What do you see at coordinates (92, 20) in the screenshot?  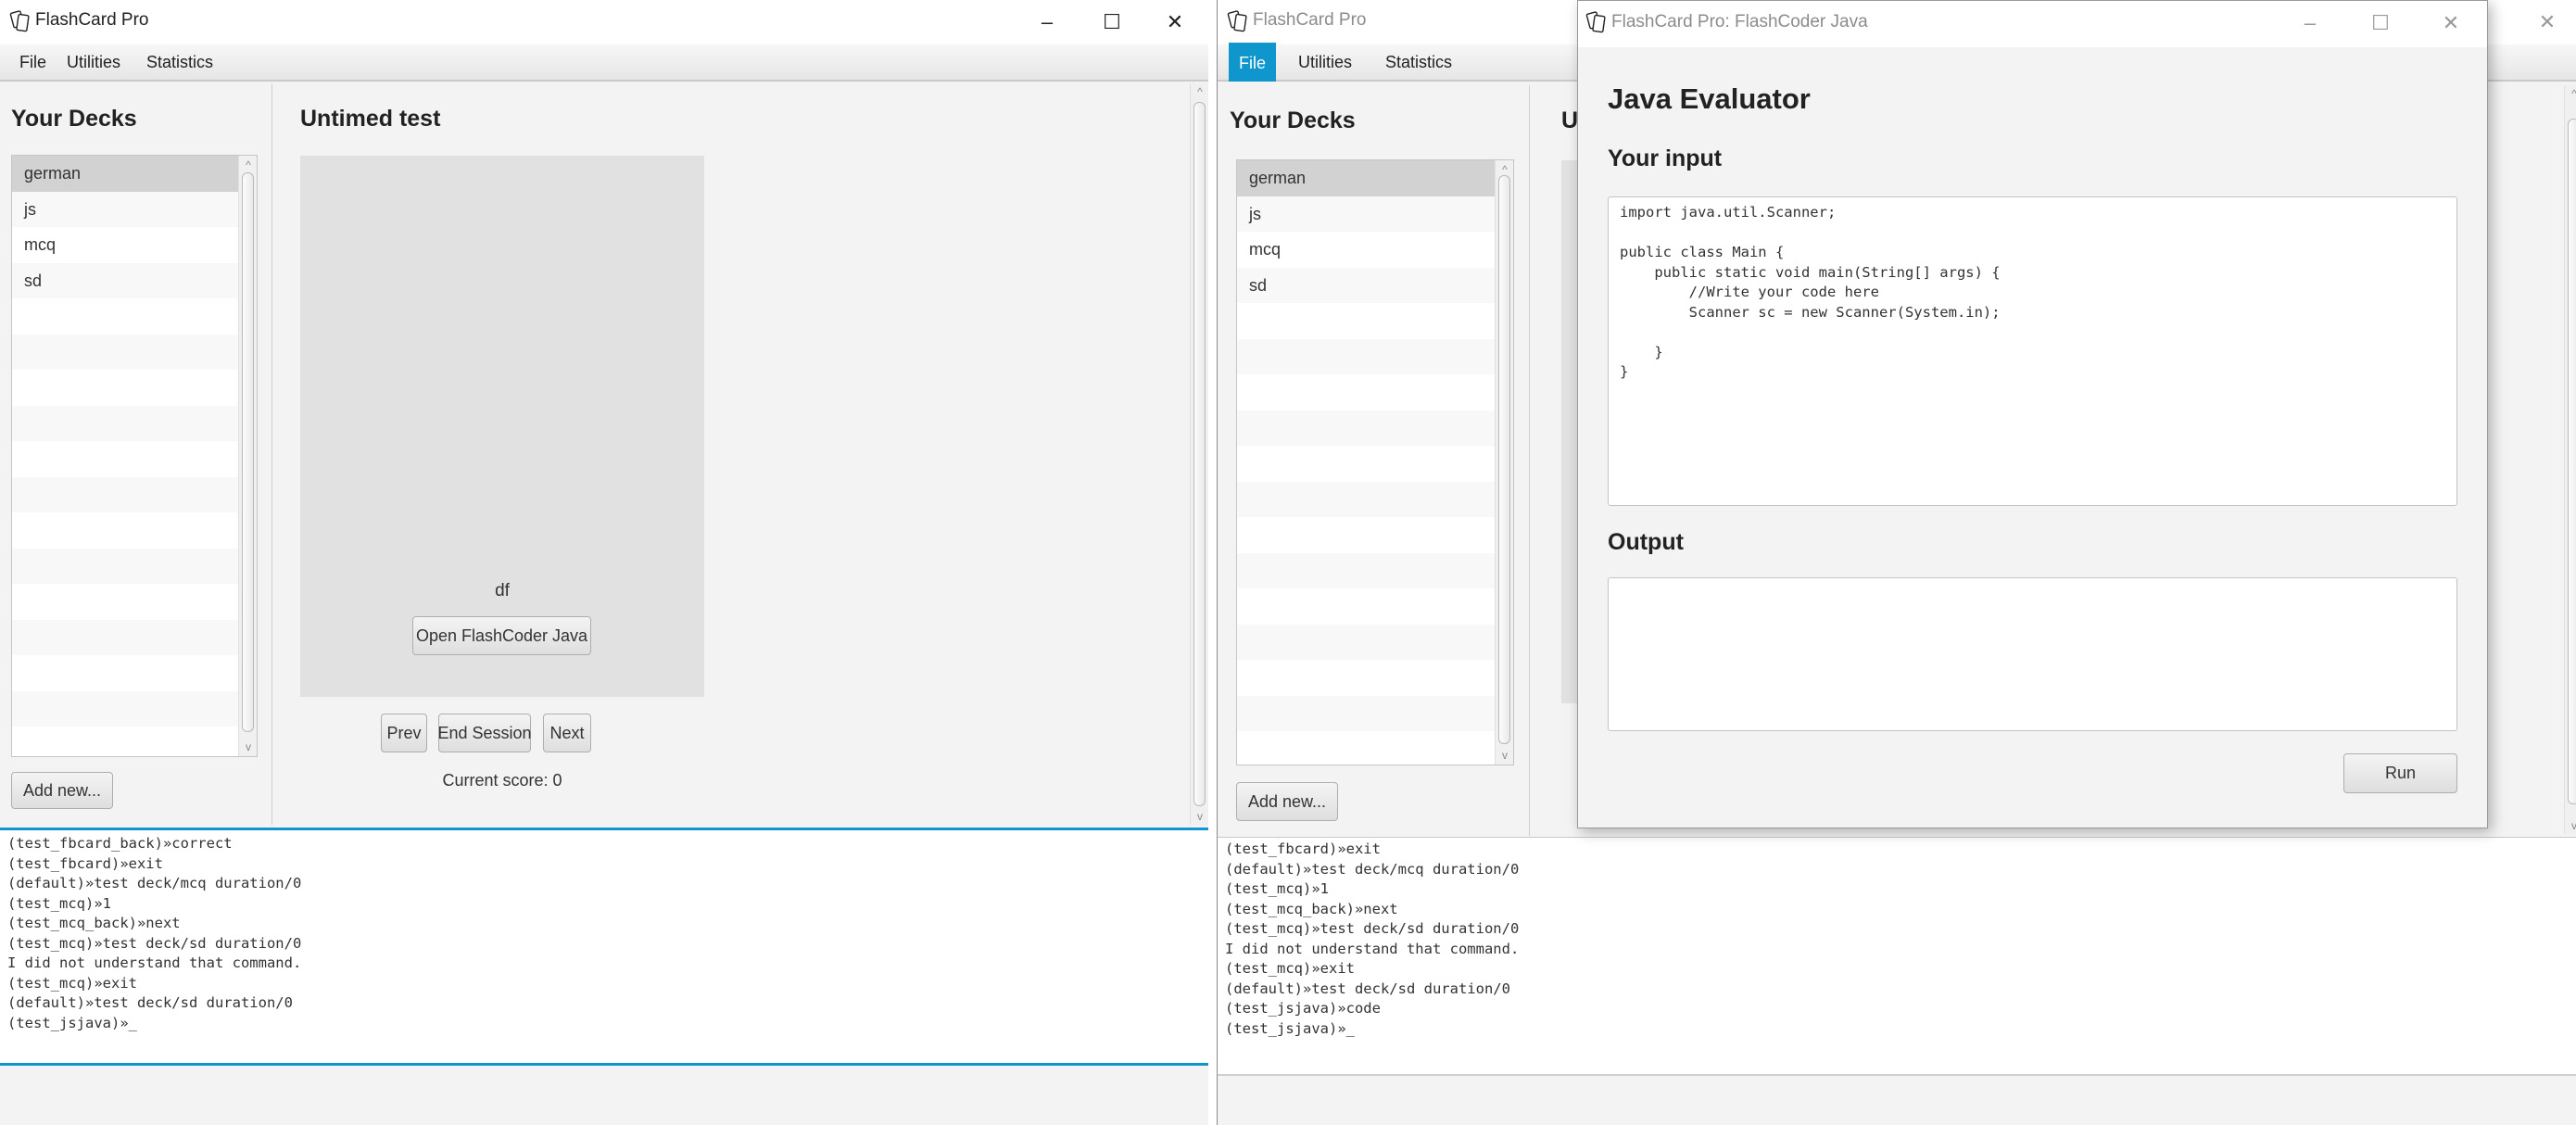 I see `window-title: FlashCard Pro` at bounding box center [92, 20].